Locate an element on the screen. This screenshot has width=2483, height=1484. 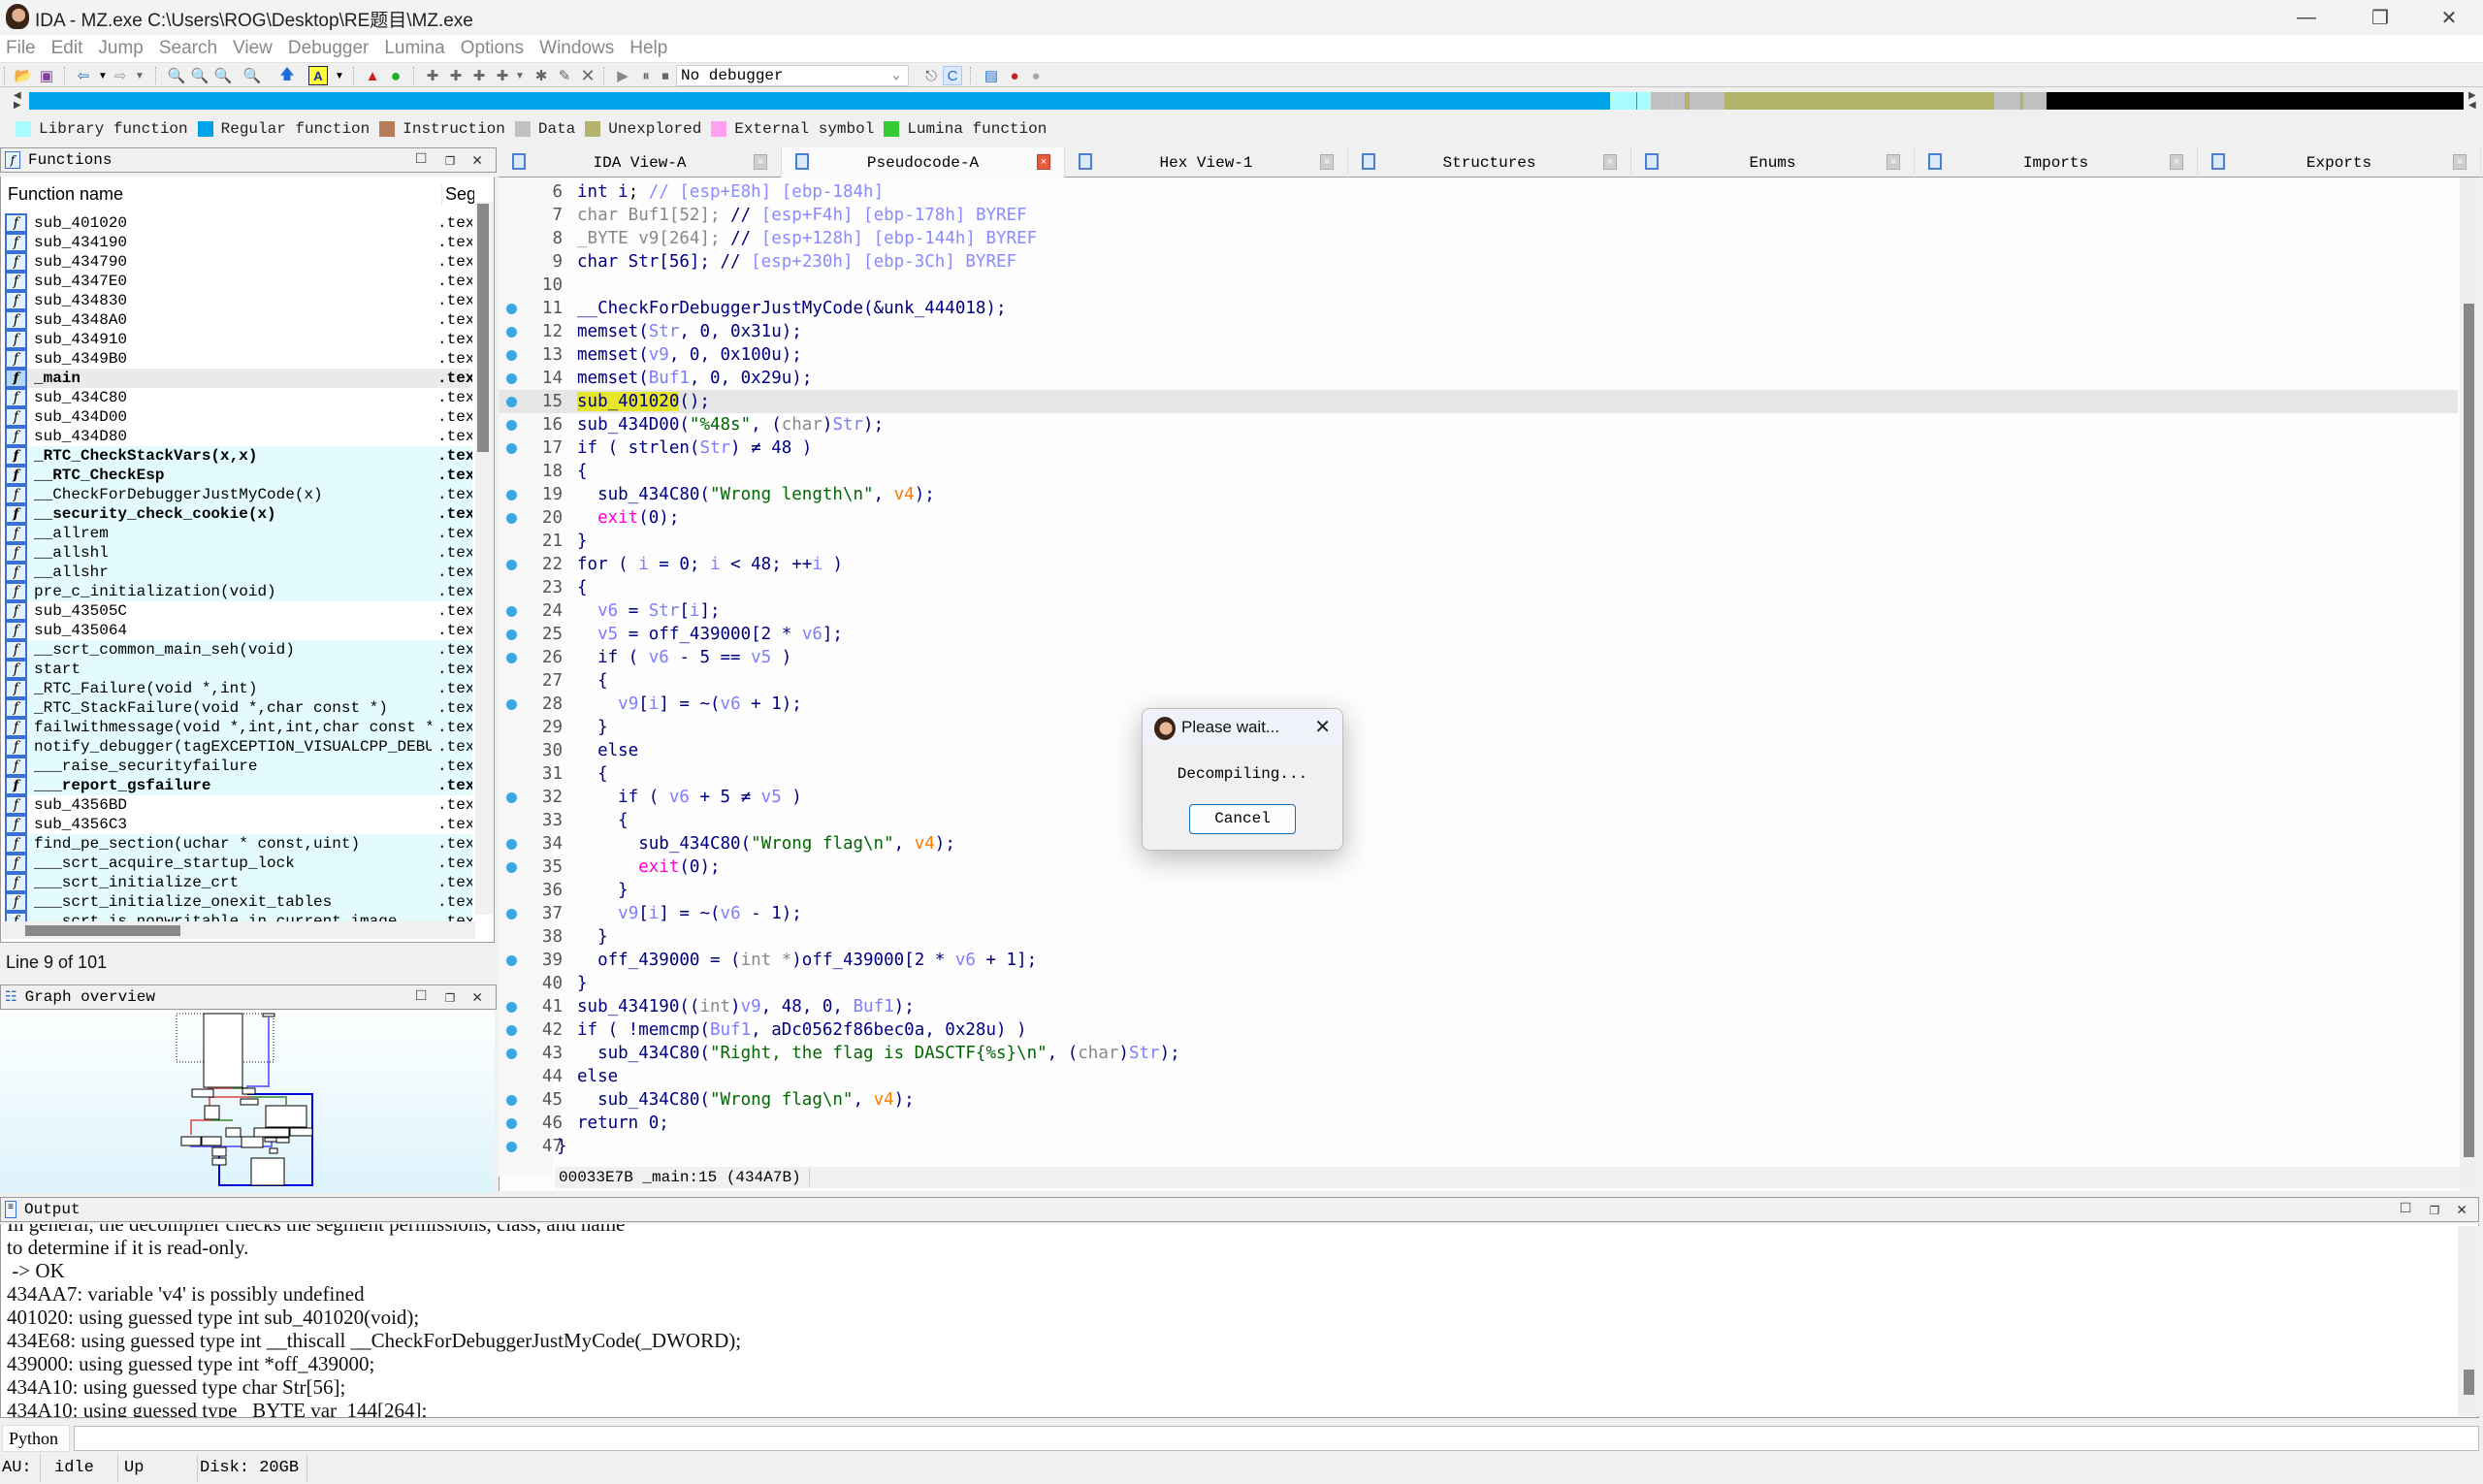
code-line: 35 exit(0); is located at coordinates (1479, 867).